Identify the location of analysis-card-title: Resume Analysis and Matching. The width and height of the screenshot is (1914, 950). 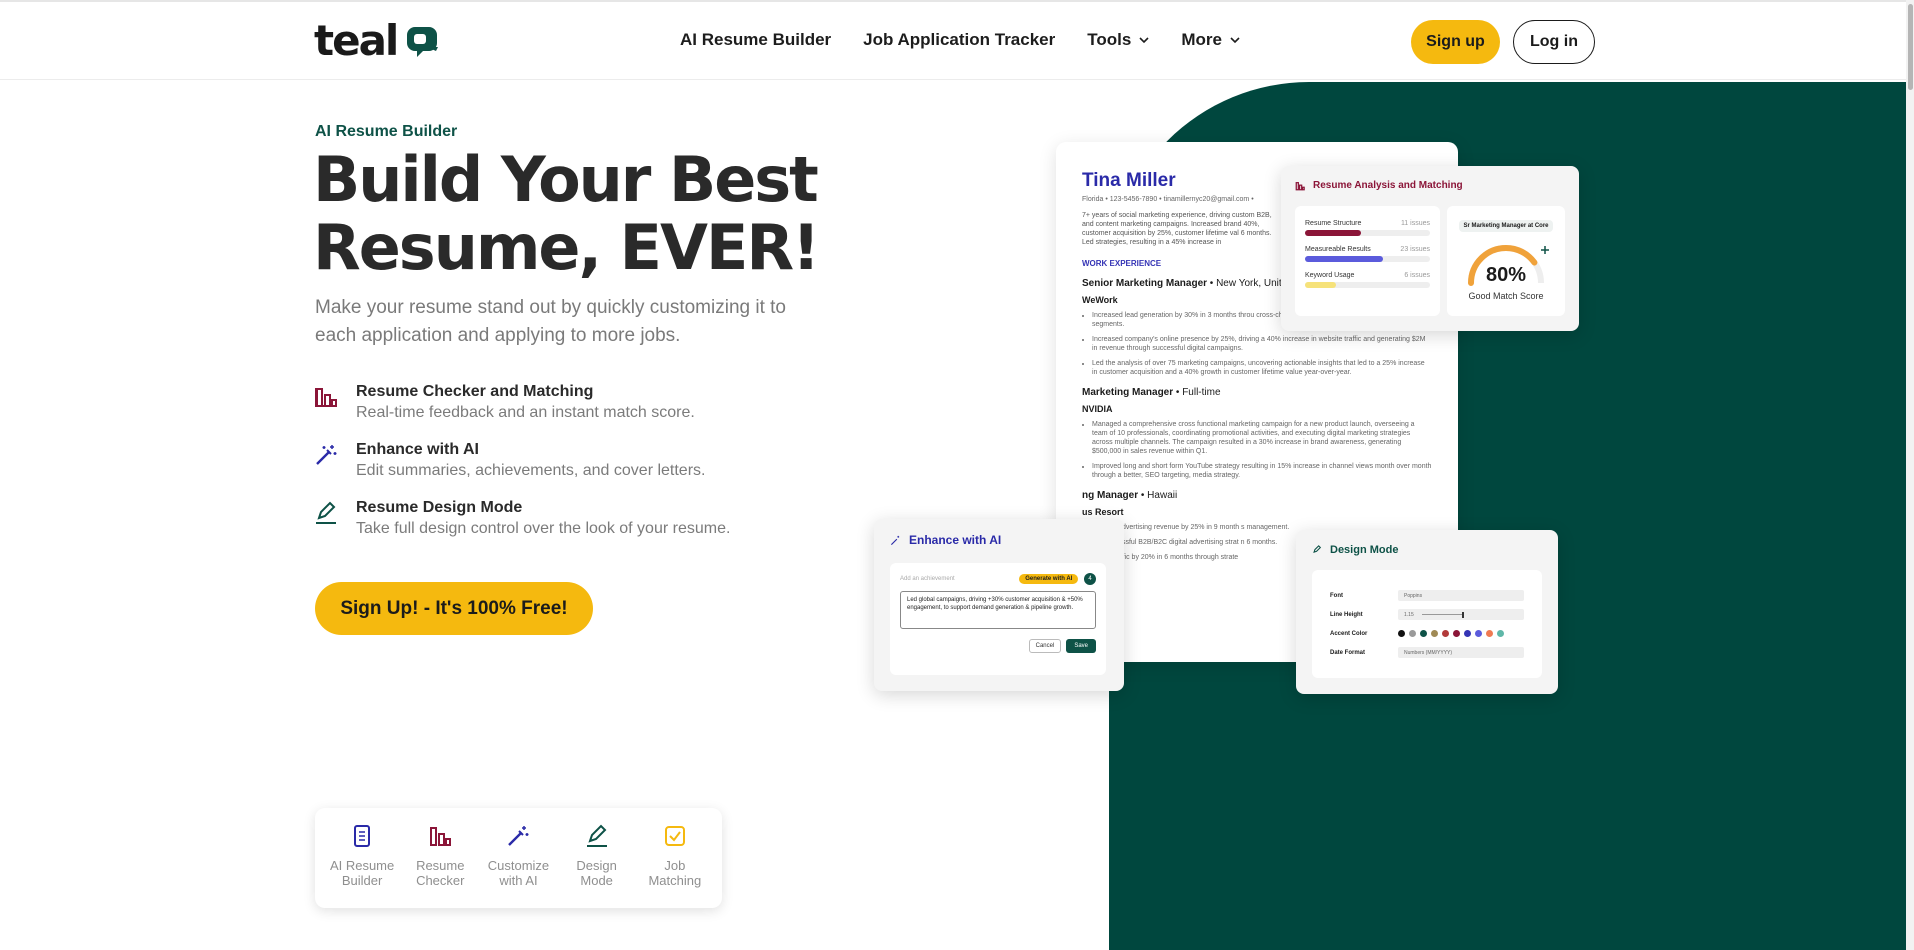
(1430, 185).